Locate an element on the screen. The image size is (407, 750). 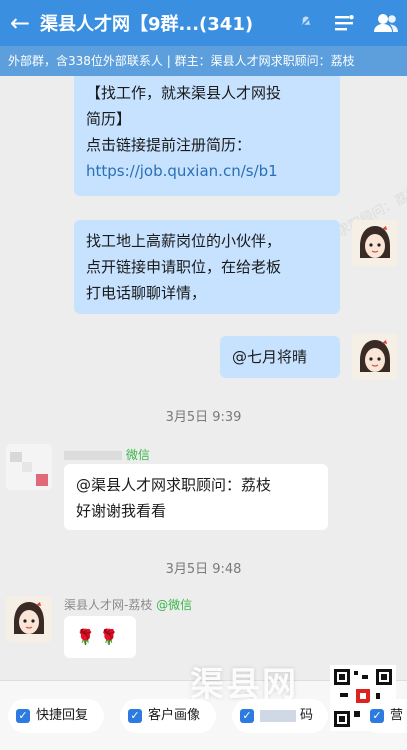
timestamp: 3月5日 9:48 is located at coordinates (203, 569).